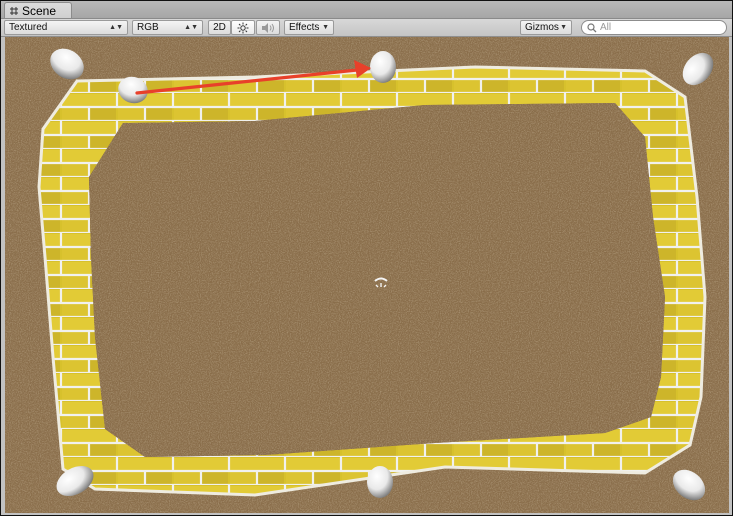  I want to click on pebble-bottom-mid, so click(380, 482).